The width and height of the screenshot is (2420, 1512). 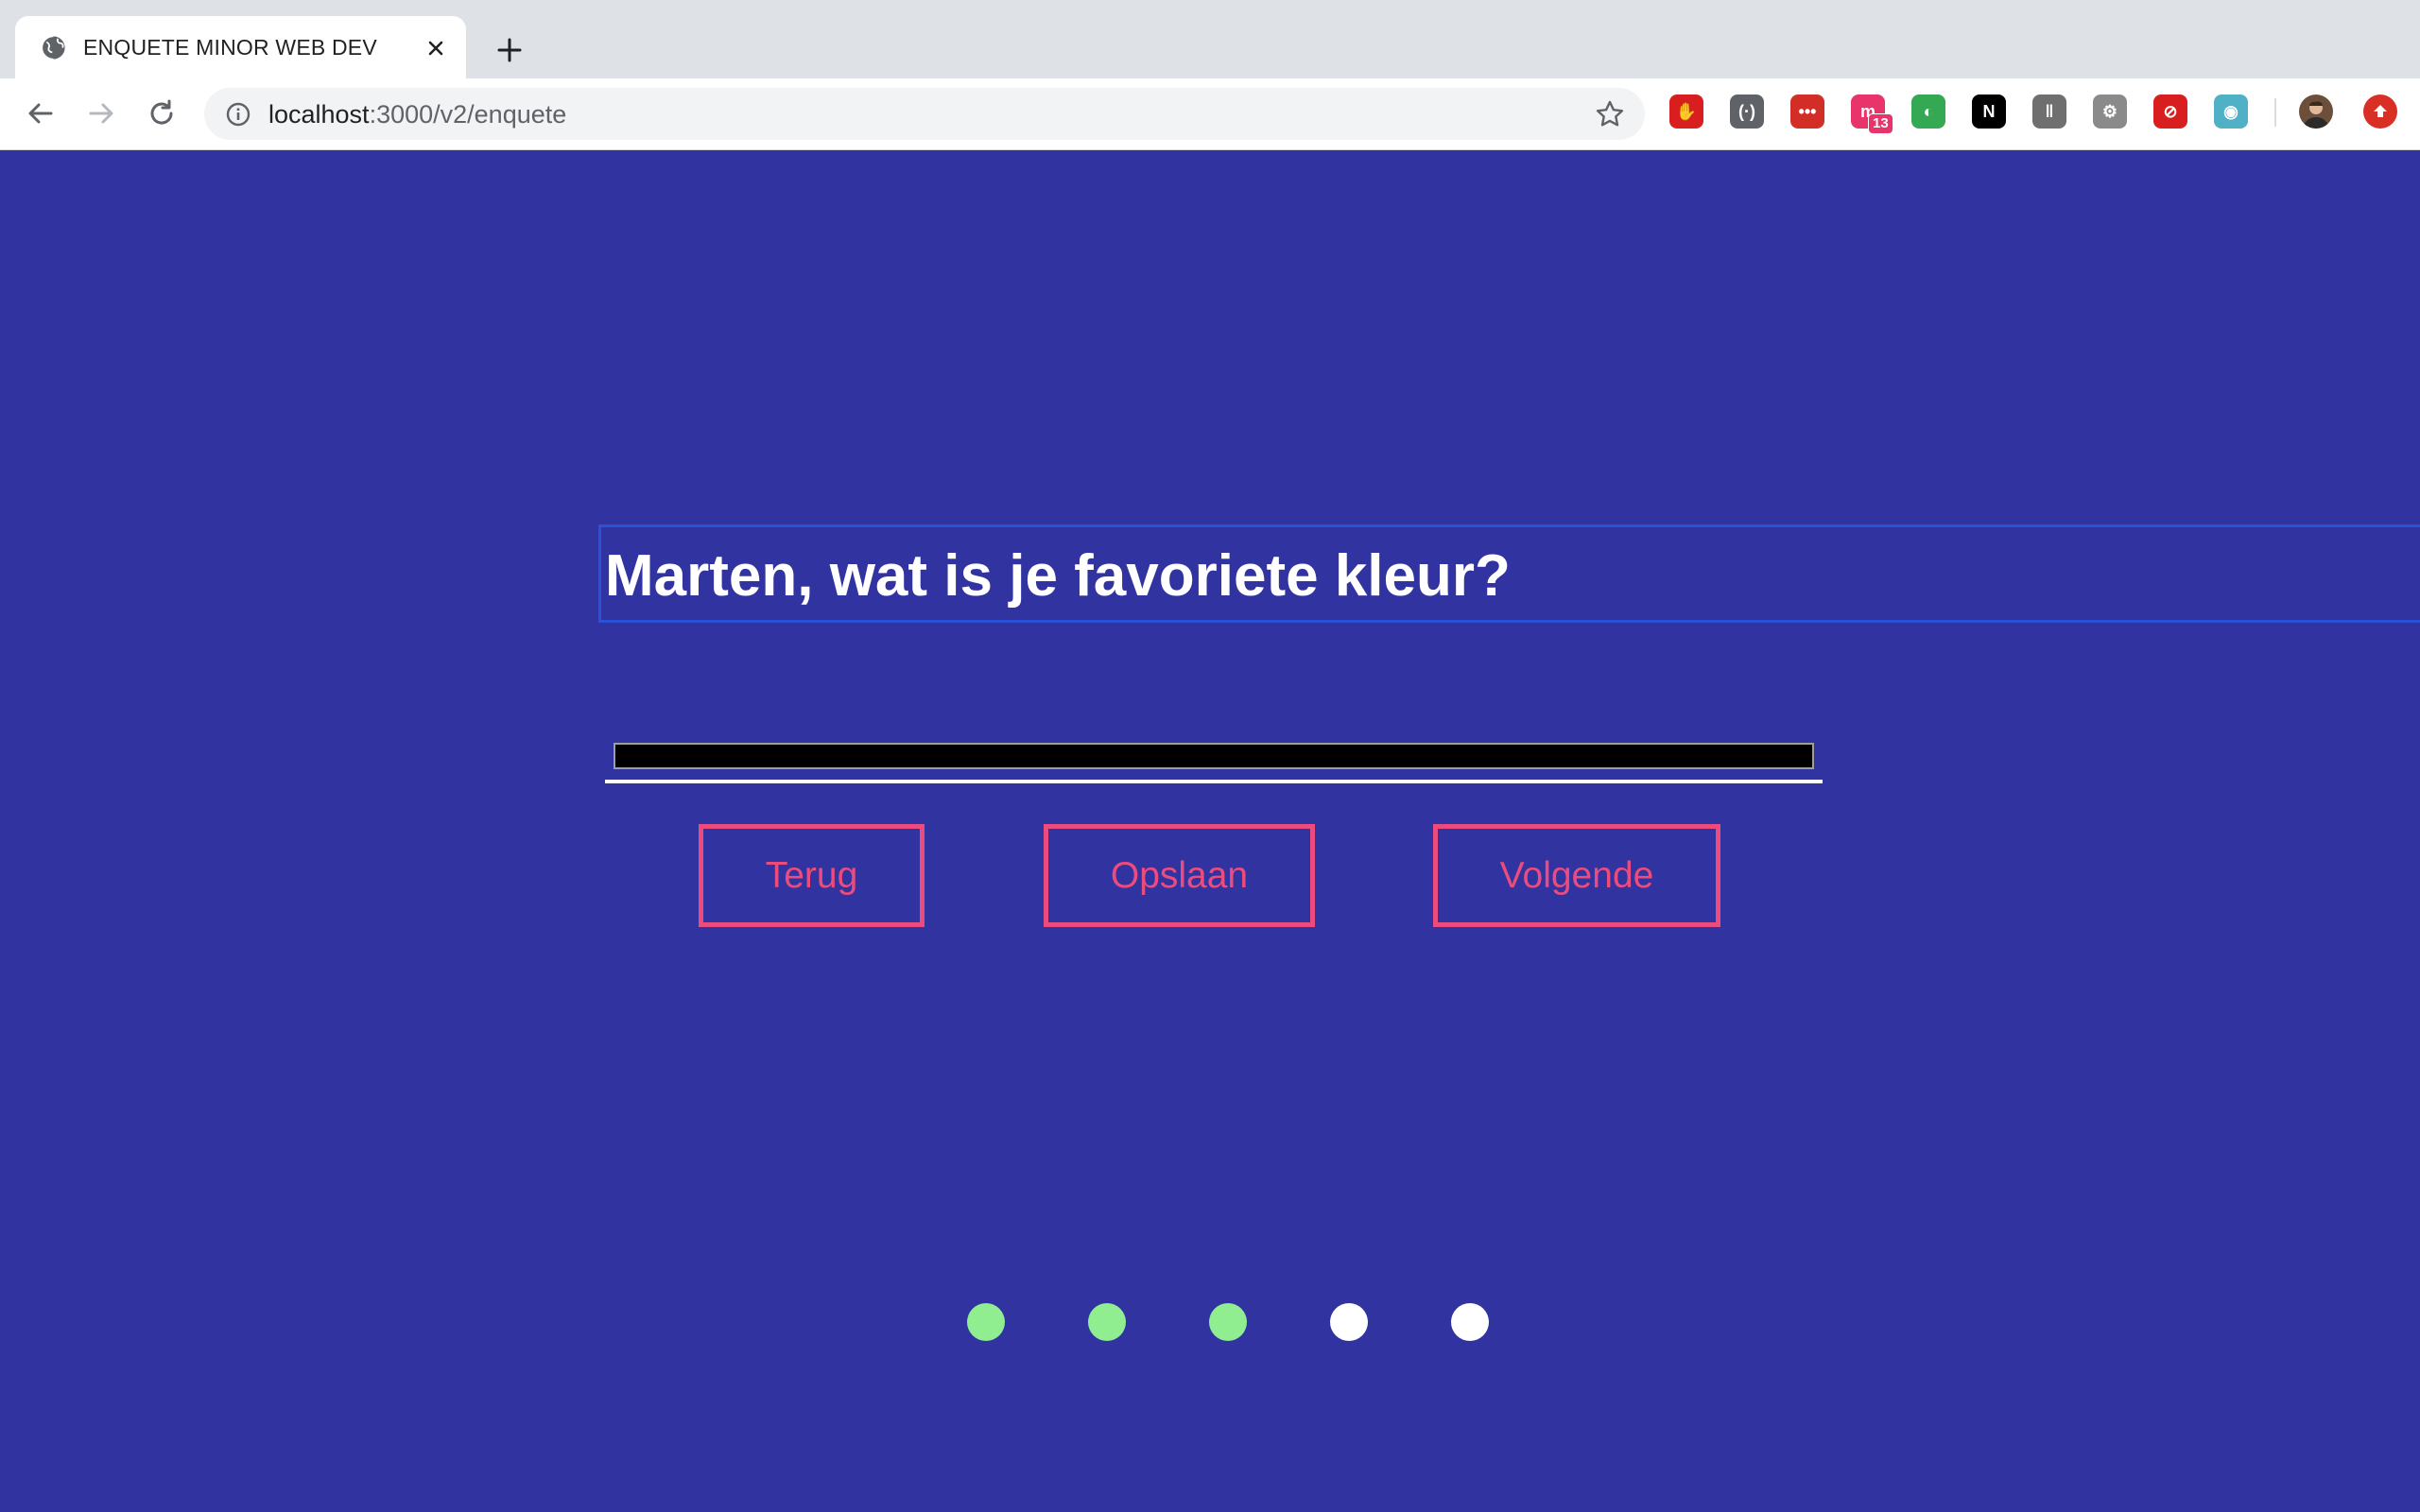 What do you see at coordinates (1179, 875) in the screenshot?
I see `save-button: Opslaan` at bounding box center [1179, 875].